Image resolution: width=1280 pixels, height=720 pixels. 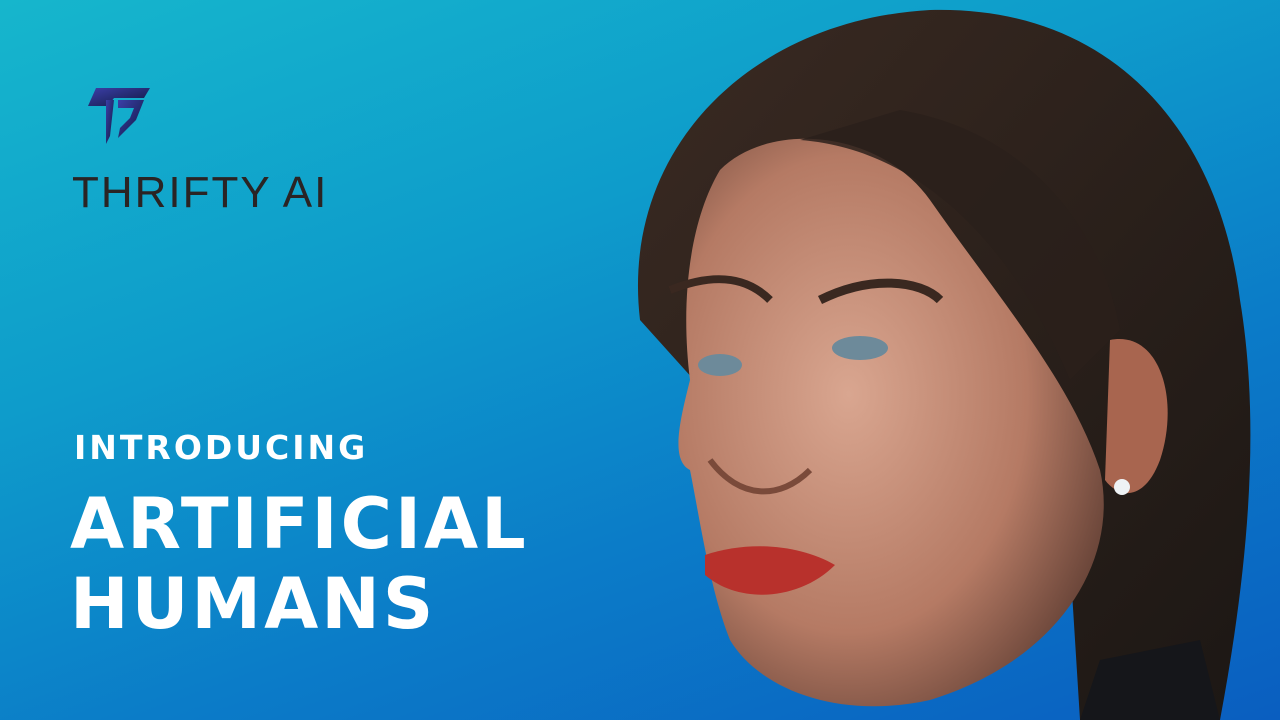 What do you see at coordinates (253, 604) in the screenshot?
I see `headline-line-2: HUMANS` at bounding box center [253, 604].